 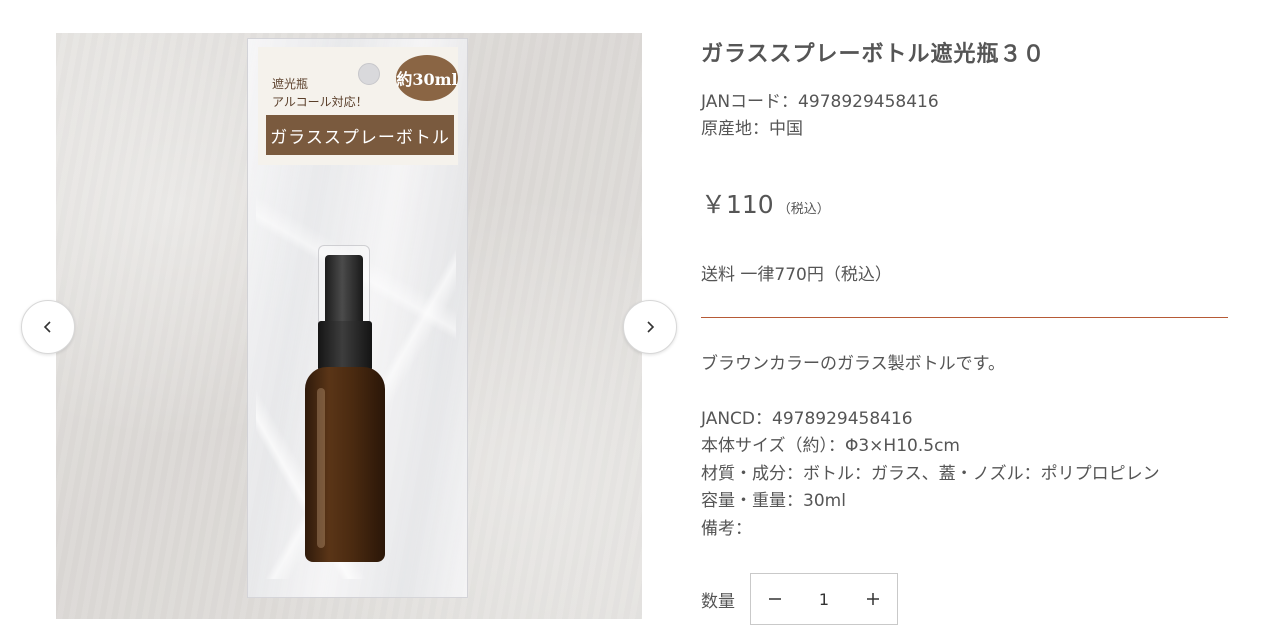 I want to click on carousel-next-button, so click(x=650, y=327).